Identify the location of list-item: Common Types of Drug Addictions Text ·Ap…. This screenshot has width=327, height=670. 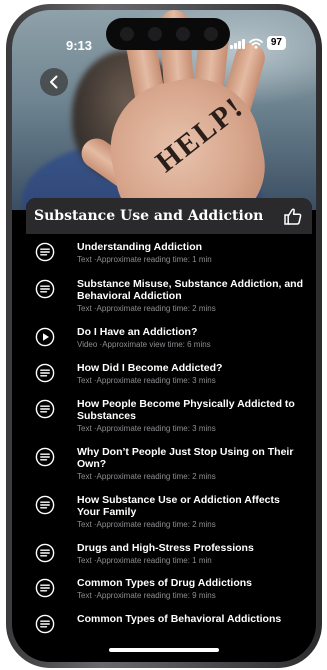
(169, 587).